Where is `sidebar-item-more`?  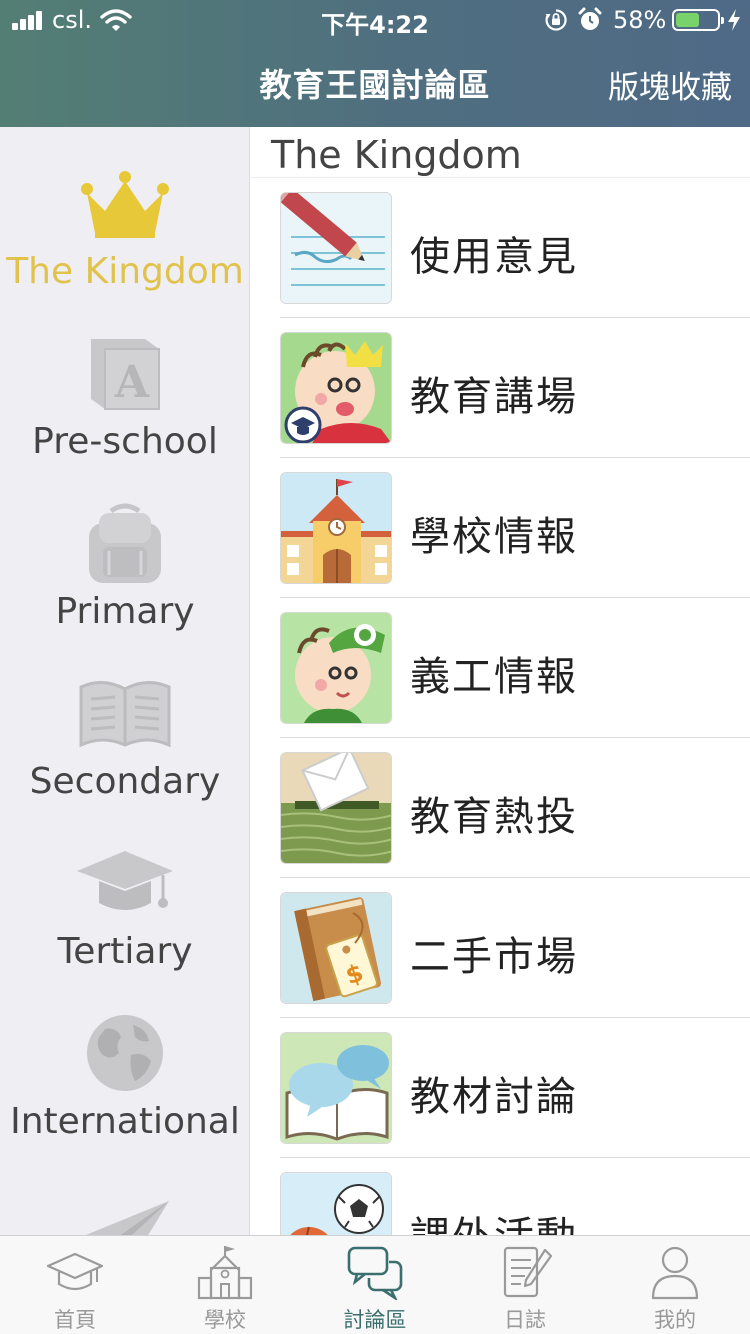 sidebar-item-more is located at coordinates (124, 1191).